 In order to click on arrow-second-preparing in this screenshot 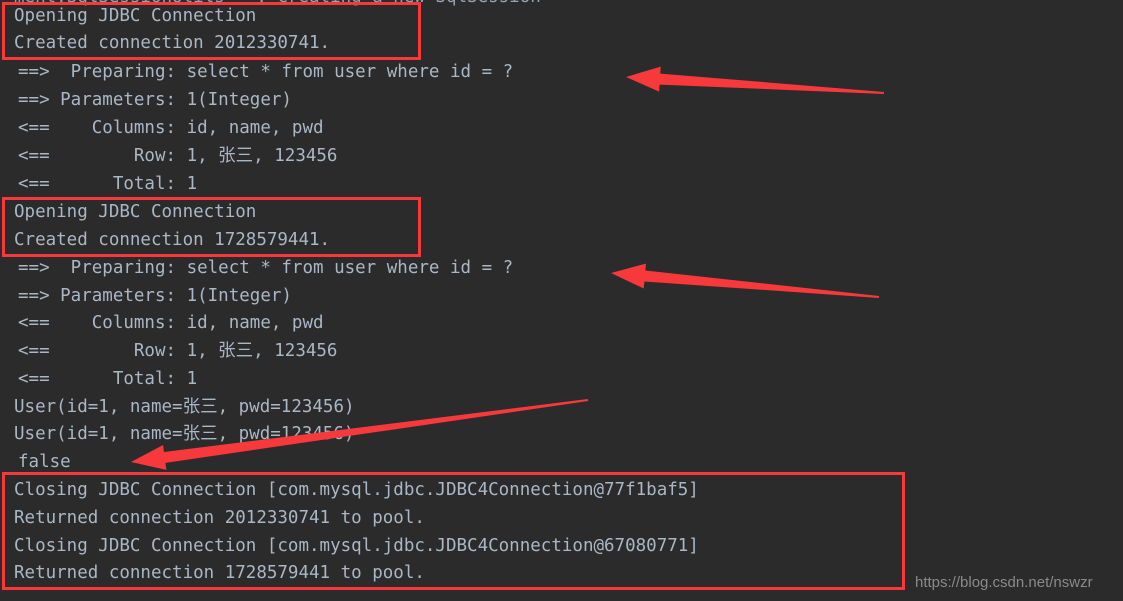, I will do `click(745, 280)`.